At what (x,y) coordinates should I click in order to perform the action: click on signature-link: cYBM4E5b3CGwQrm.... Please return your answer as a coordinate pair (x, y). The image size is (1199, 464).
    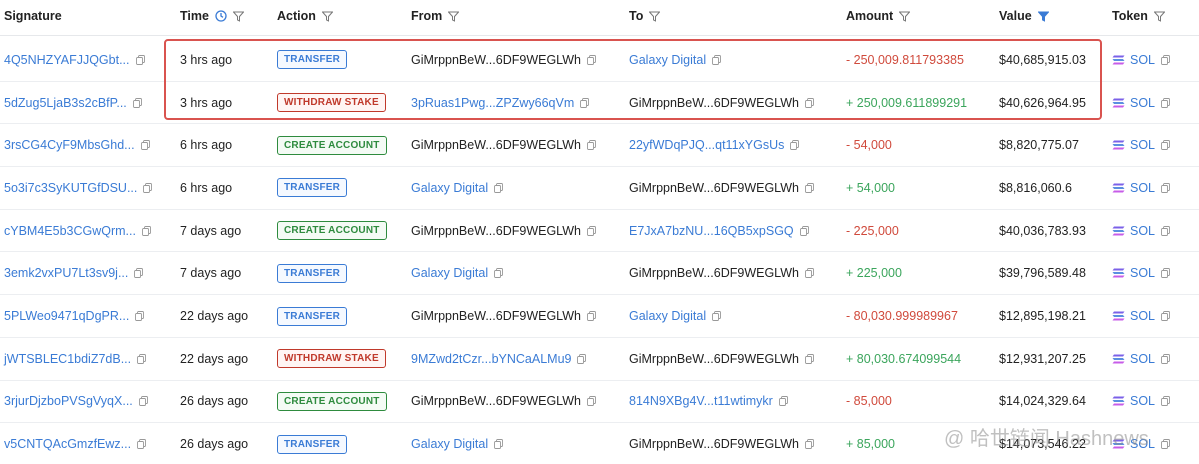
    Looking at the image, I should click on (70, 231).